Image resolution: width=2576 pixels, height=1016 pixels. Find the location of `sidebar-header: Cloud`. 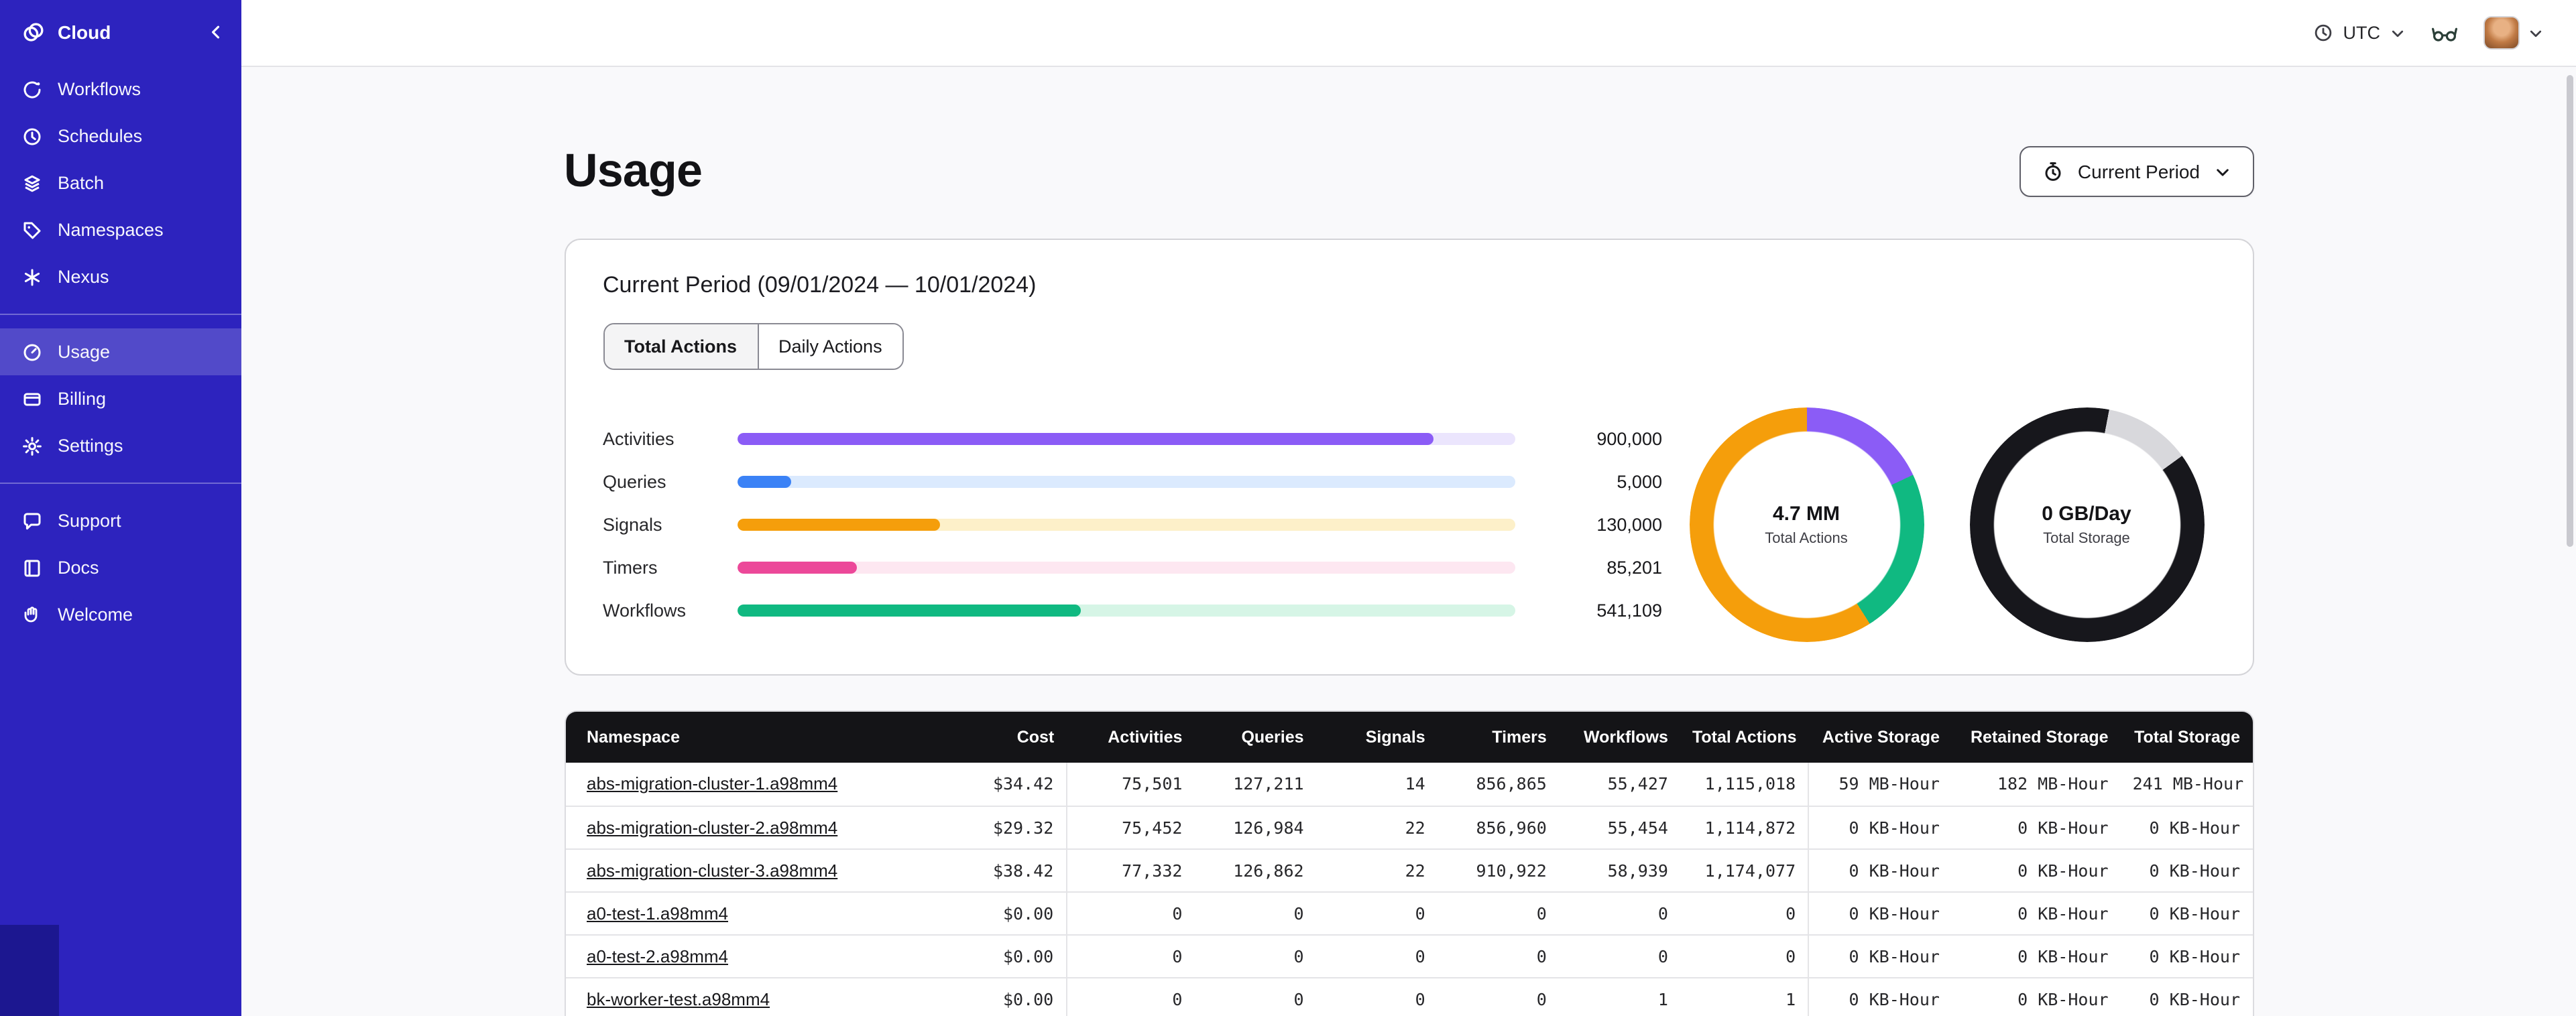

sidebar-header: Cloud is located at coordinates (120, 27).